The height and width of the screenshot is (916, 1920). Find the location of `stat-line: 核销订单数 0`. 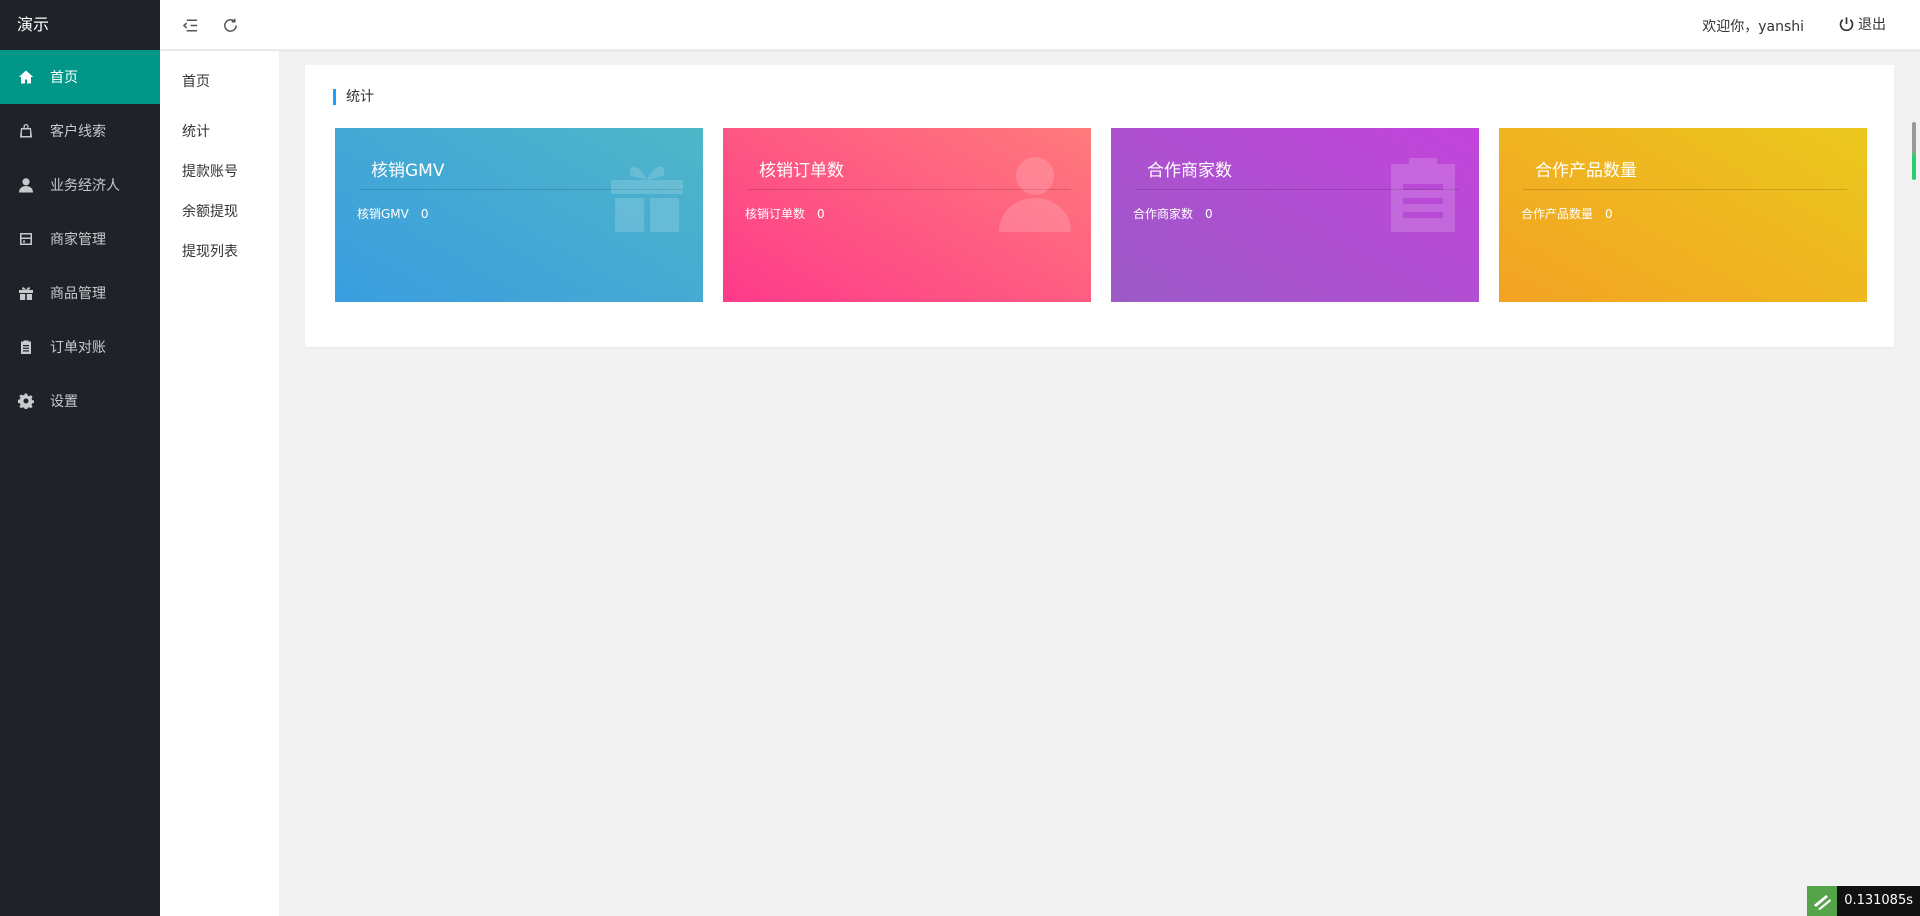

stat-line: 核销订单数 0 is located at coordinates (785, 213).